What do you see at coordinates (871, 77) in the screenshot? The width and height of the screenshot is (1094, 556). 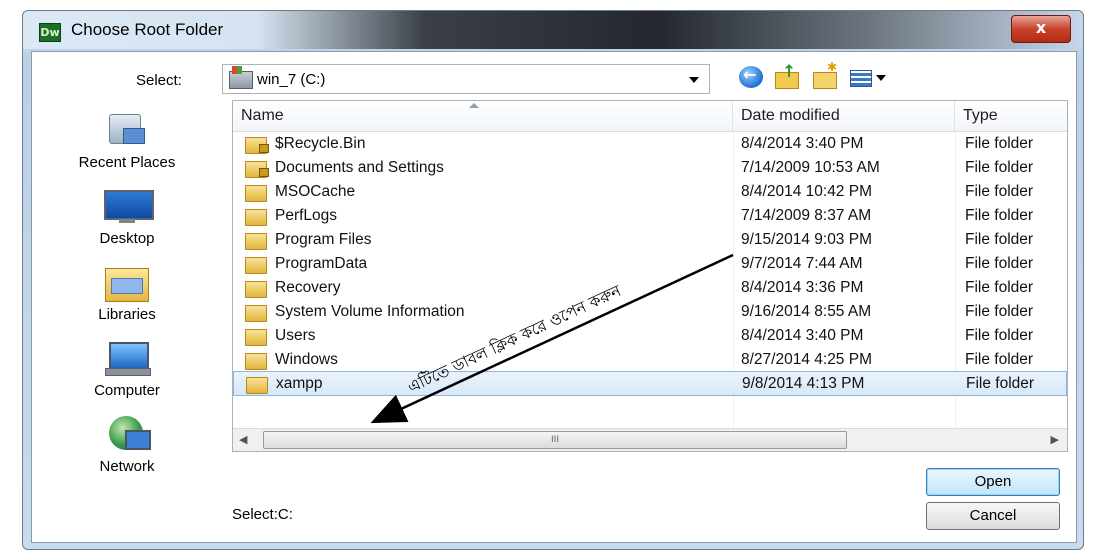 I see `views-menu-icon` at bounding box center [871, 77].